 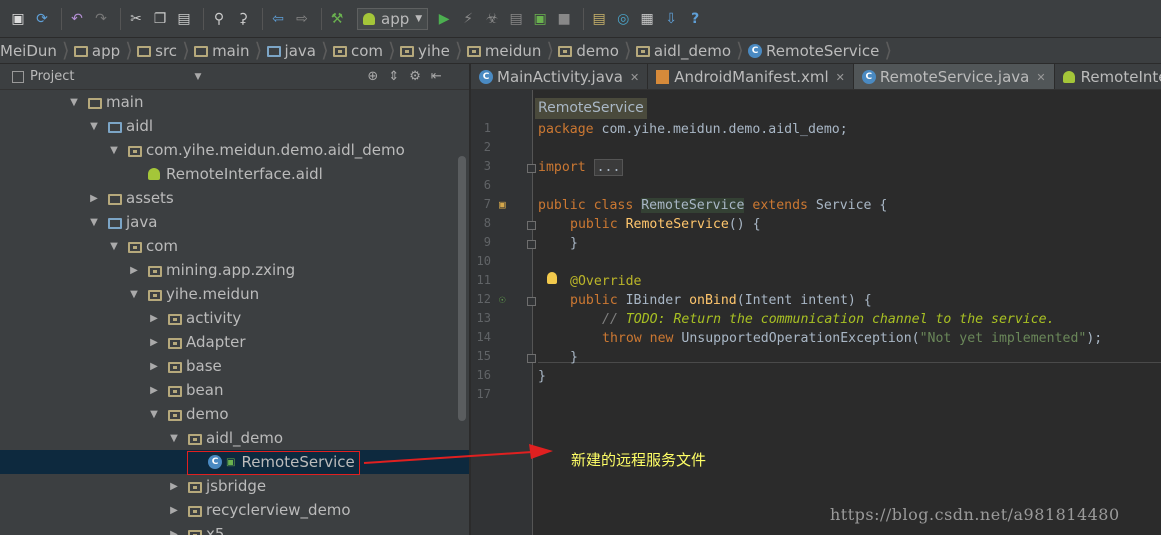 I want to click on breadcrumb-item: demo ⟩, so click(x=597, y=50).